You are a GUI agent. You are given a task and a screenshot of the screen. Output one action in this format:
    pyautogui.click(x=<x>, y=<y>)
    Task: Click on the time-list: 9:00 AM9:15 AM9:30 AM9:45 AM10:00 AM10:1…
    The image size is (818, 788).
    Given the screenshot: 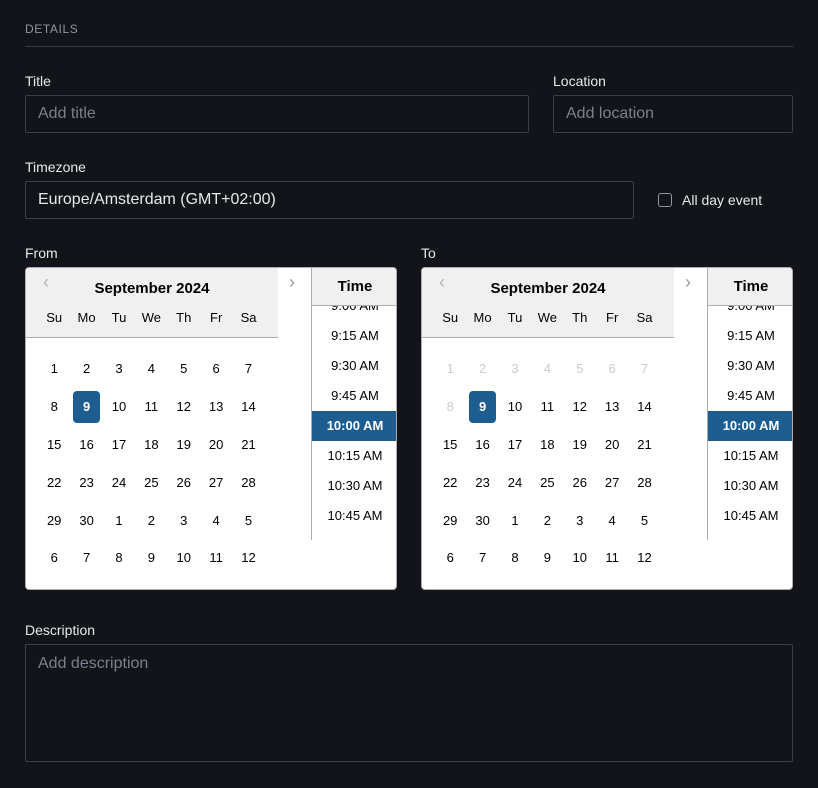 What is the action you would take?
    pyautogui.click(x=354, y=415)
    